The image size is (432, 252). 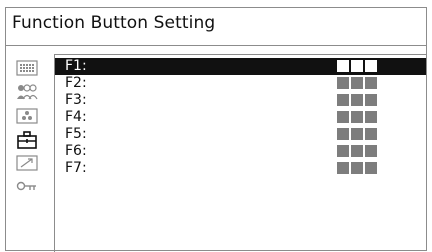 What do you see at coordinates (76, 100) in the screenshot?
I see `function-label: F3:` at bounding box center [76, 100].